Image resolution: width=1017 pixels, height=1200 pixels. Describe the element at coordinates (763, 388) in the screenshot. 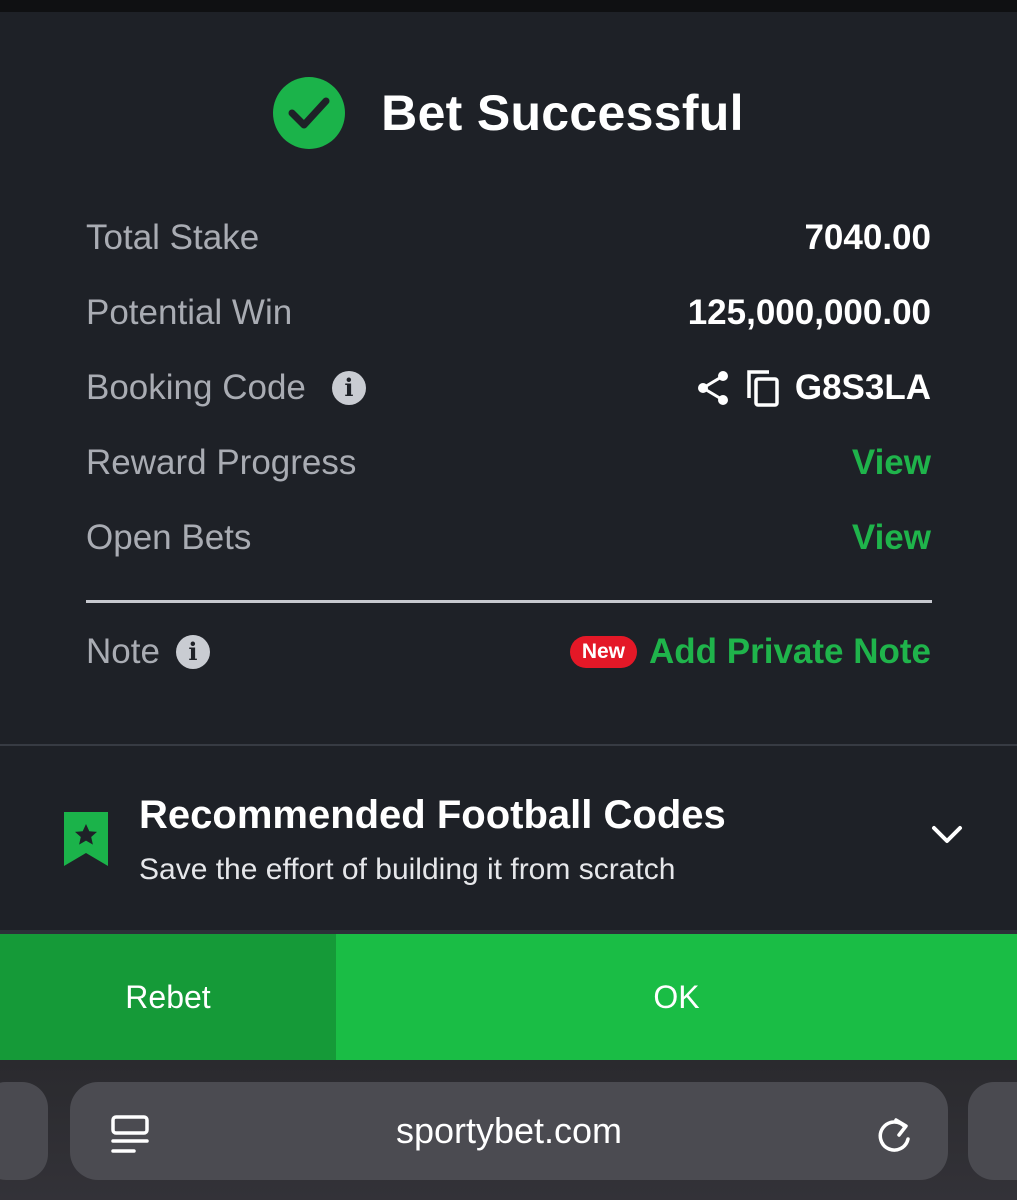

I see `copy-icon` at that location.